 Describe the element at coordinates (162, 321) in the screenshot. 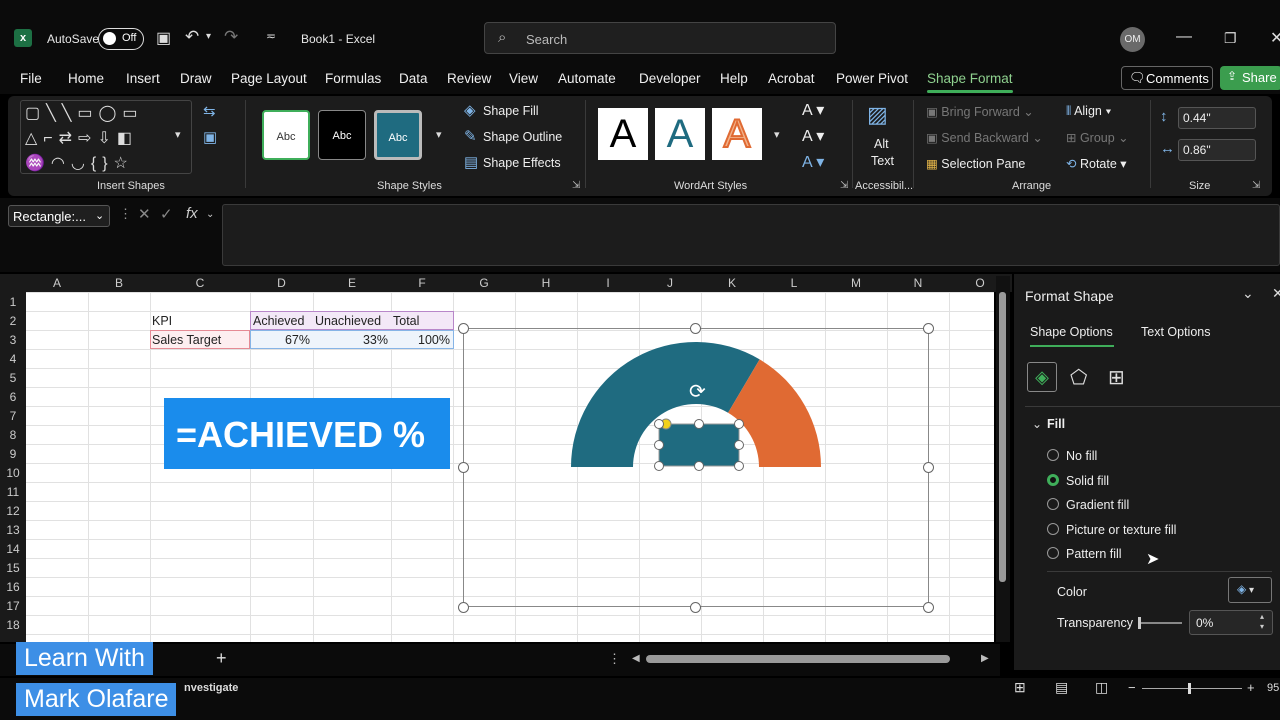

I see `table-header-kpi: KPI` at that location.